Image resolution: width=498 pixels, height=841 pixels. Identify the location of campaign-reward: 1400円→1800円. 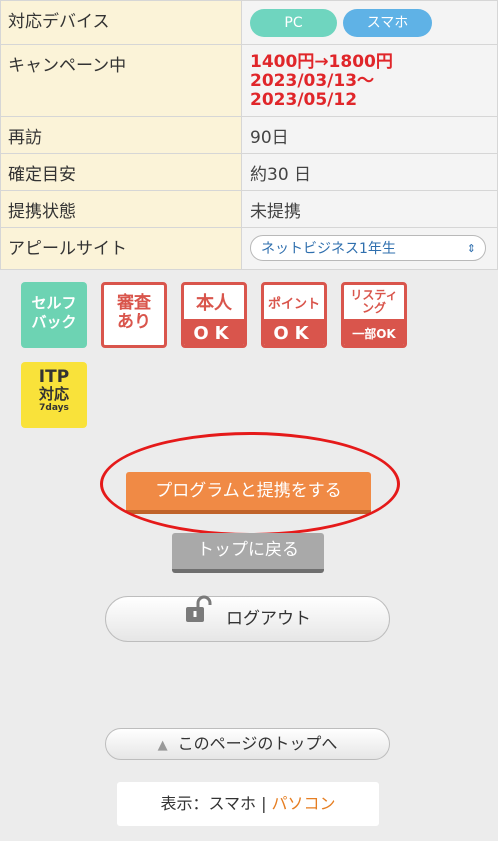
(321, 62).